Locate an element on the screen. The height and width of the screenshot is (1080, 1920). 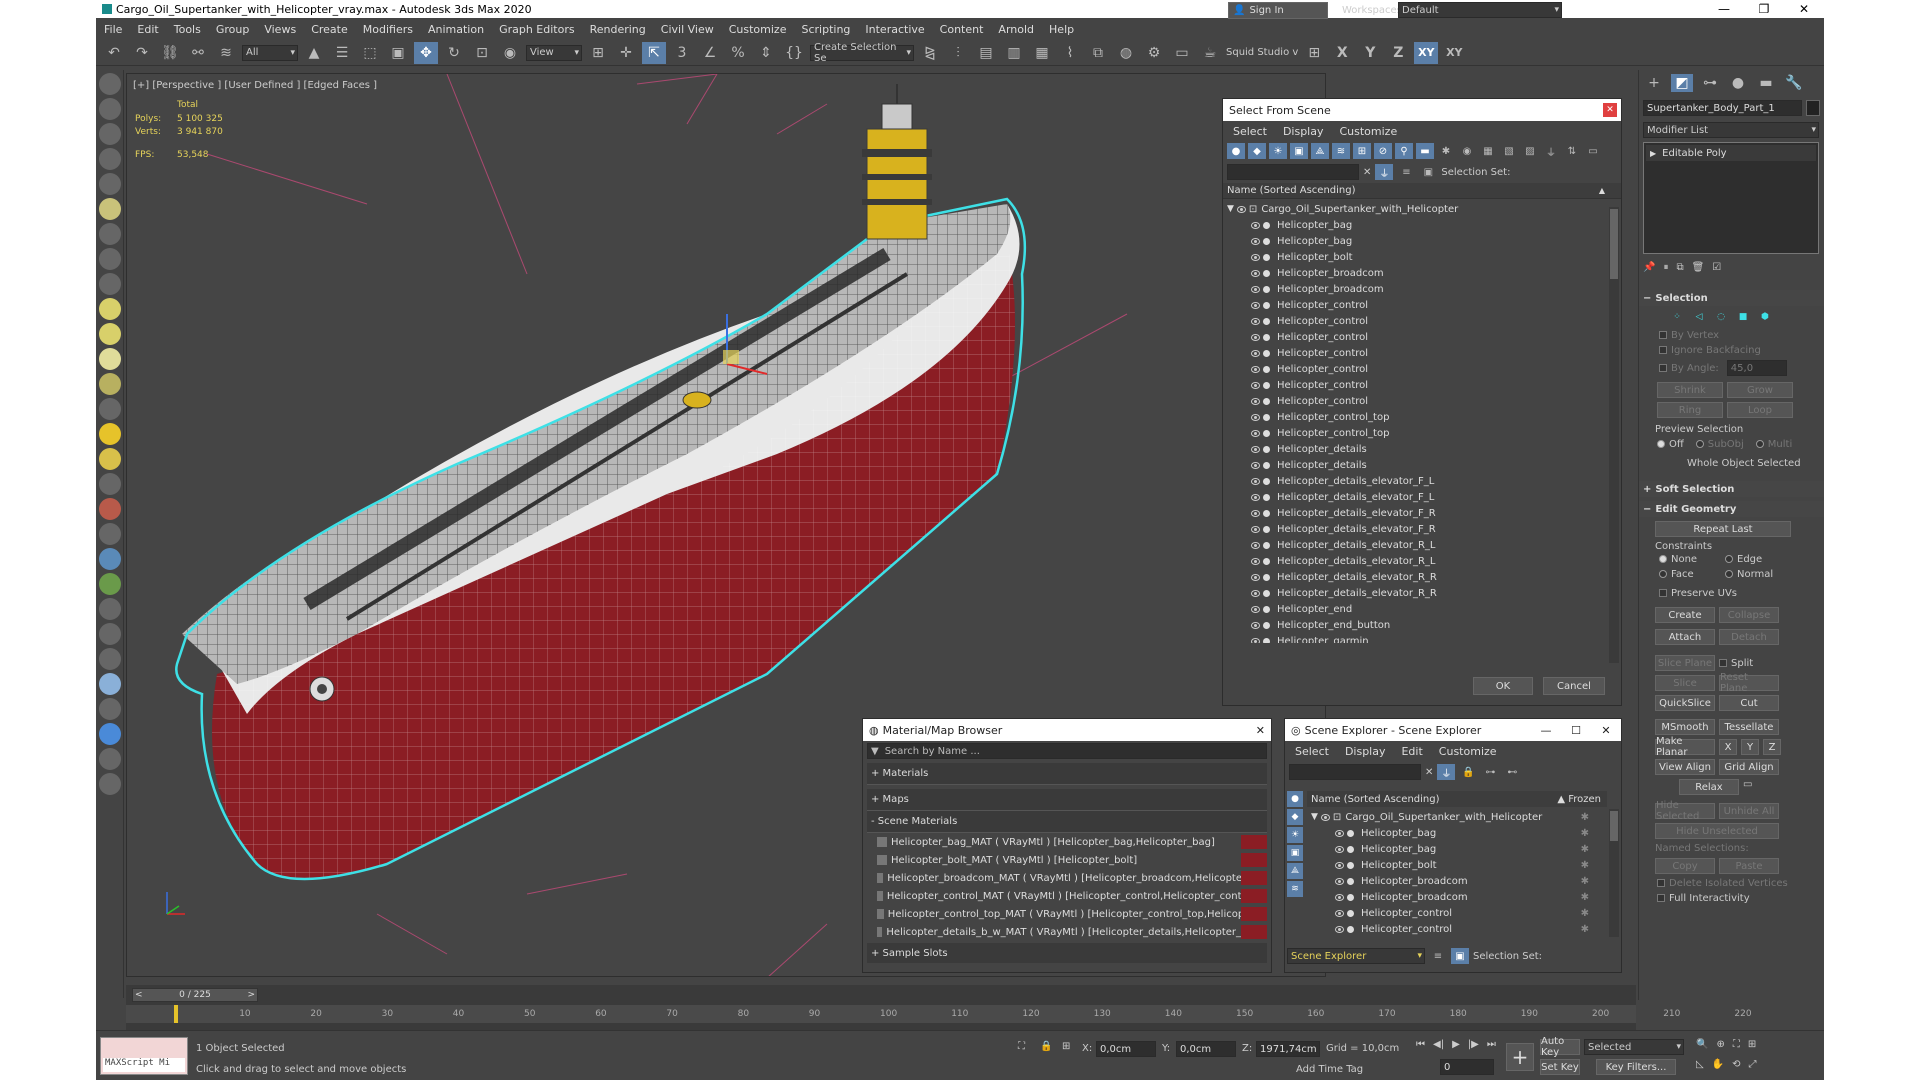
hand-icon is located at coordinates (110, 609).